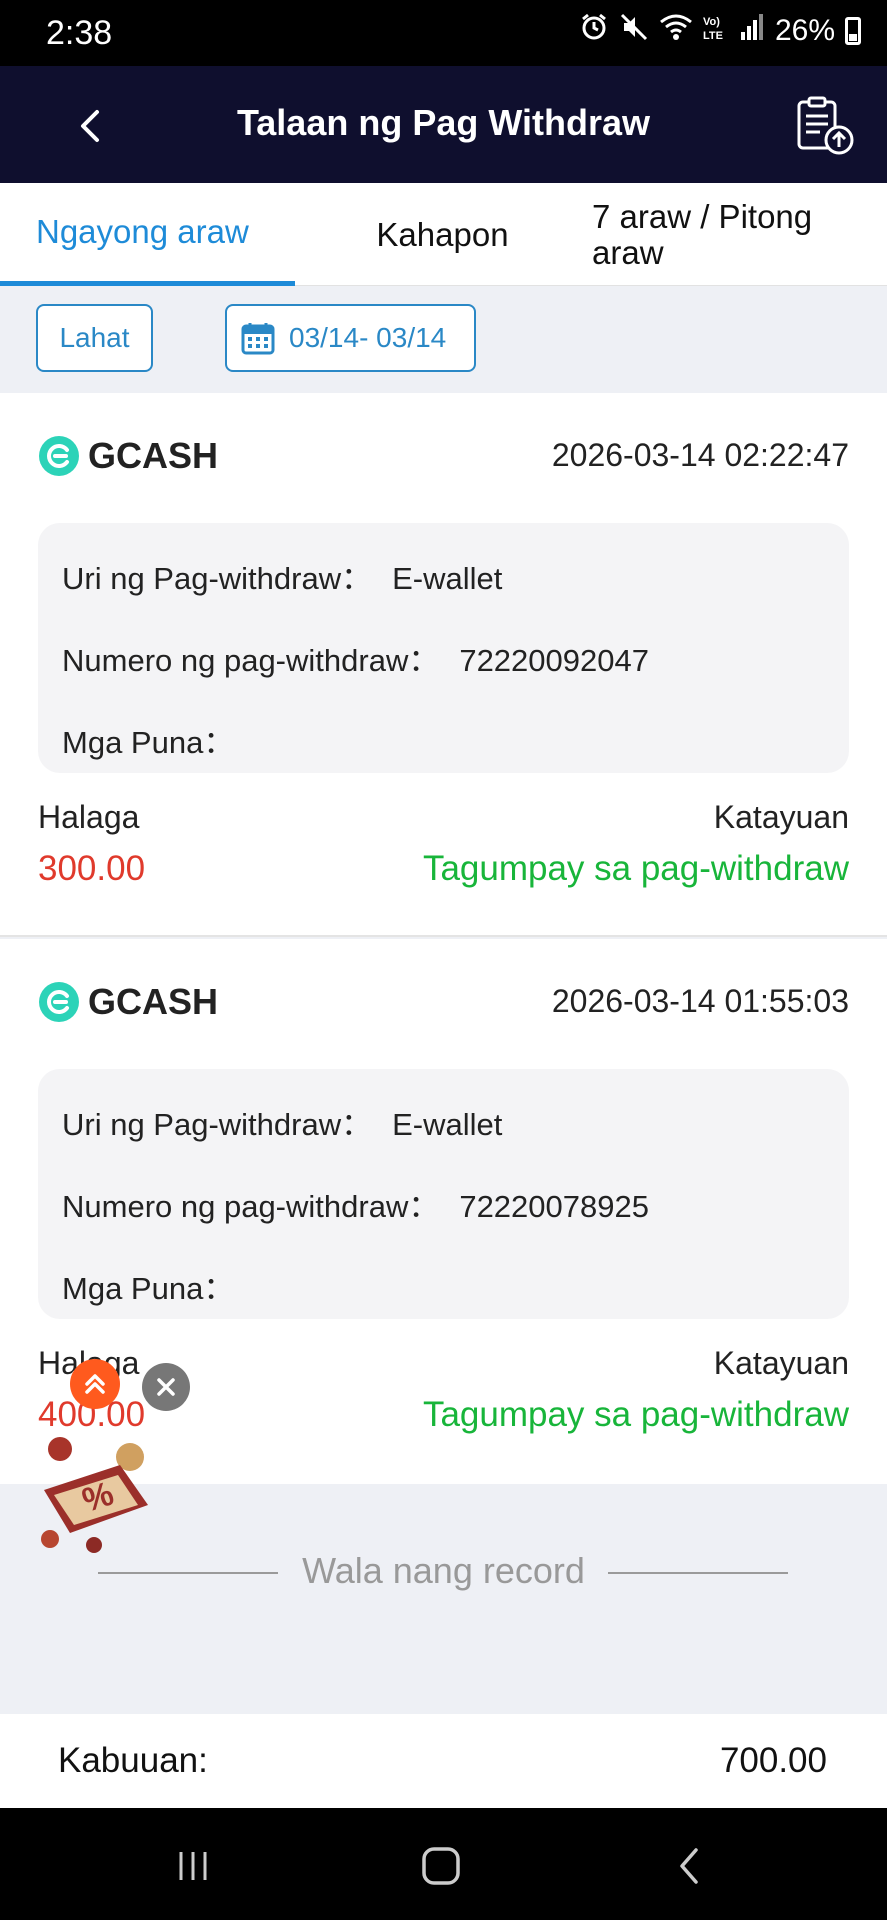  I want to click on recents-icon, so click(193, 1866).